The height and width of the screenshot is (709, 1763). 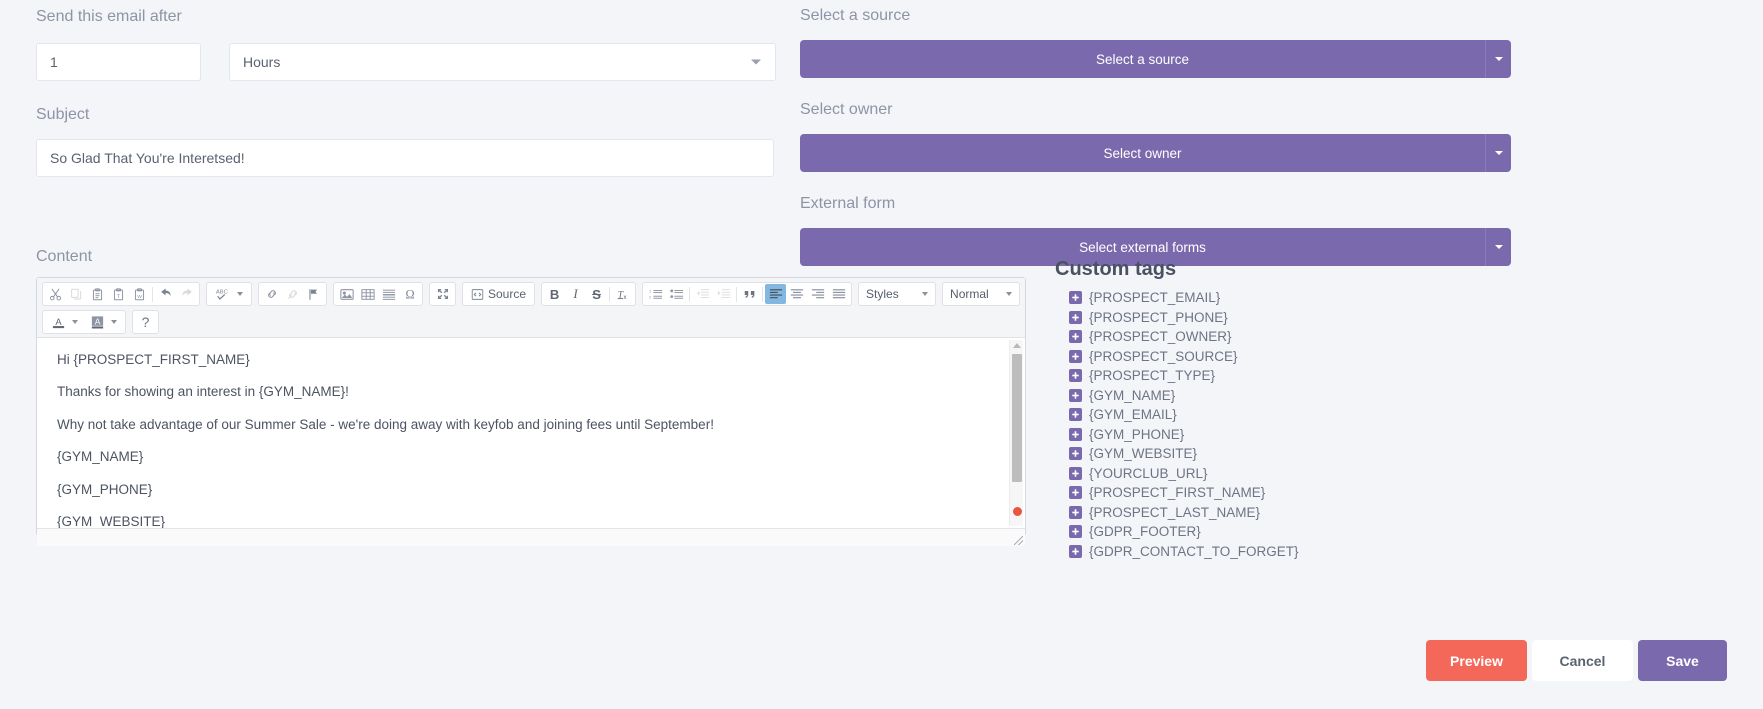 I want to click on outdent-icon, so click(x=702, y=294).